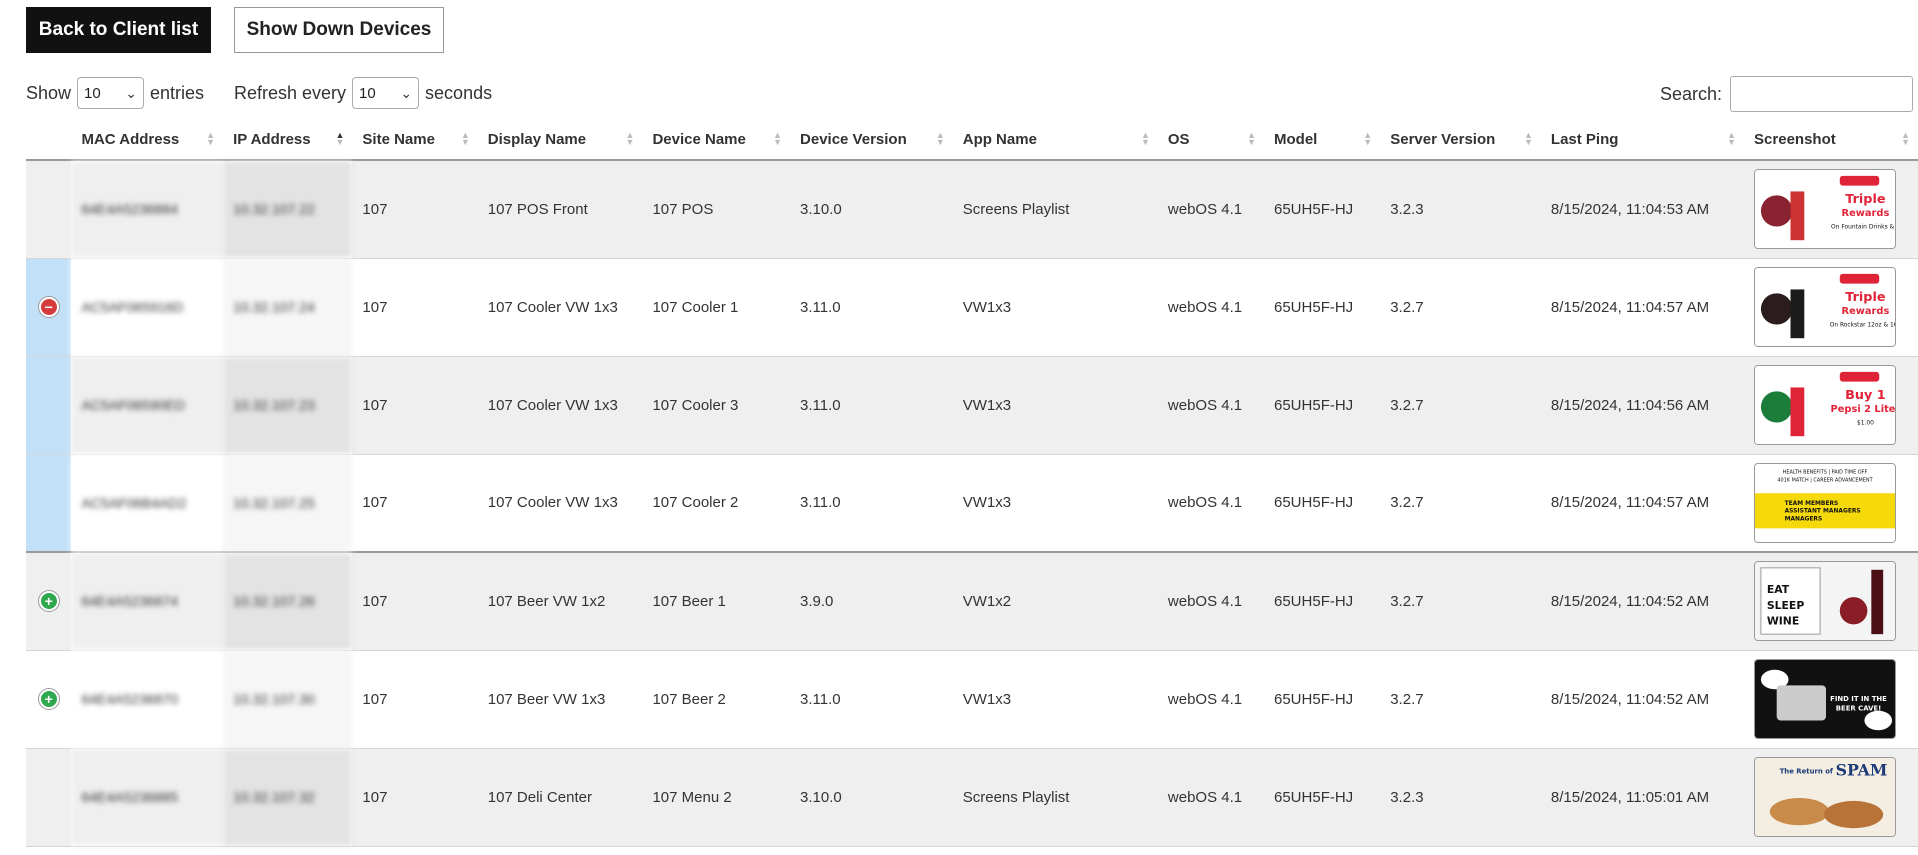 Image resolution: width=1918 pixels, height=855 pixels. I want to click on column-header-os: OS ▲ ▼, so click(1210, 140).